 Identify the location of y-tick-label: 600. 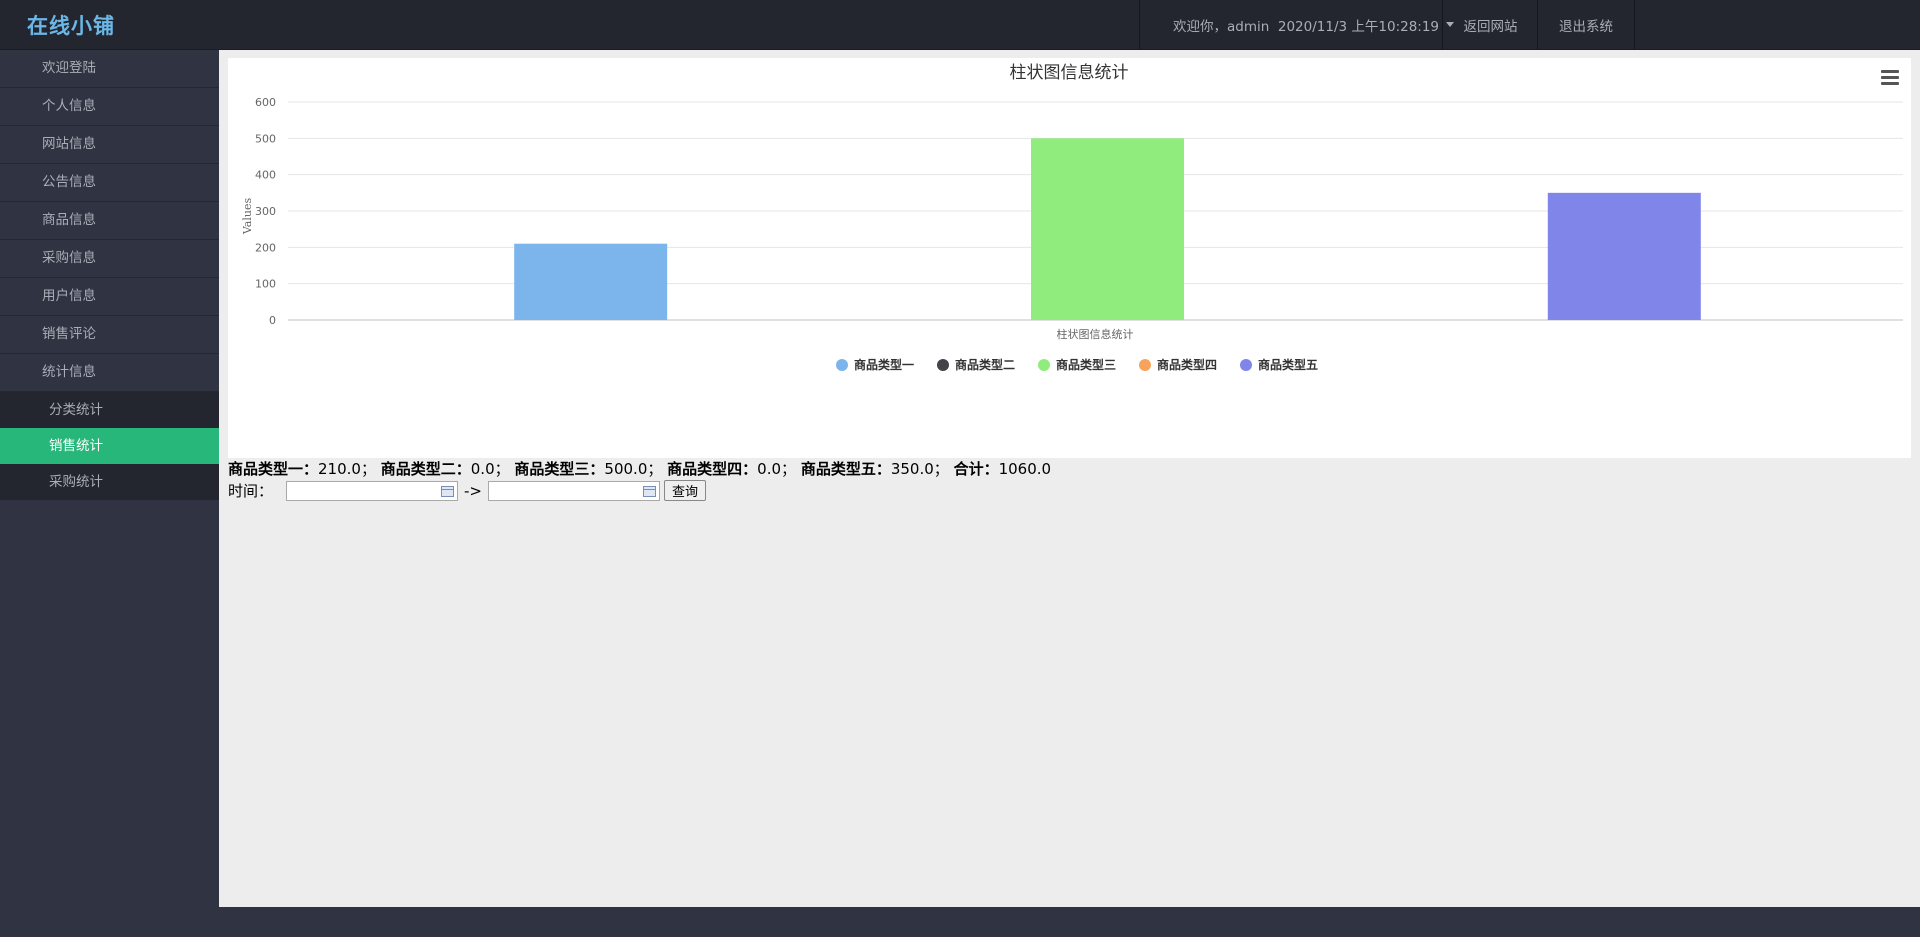
(265, 102).